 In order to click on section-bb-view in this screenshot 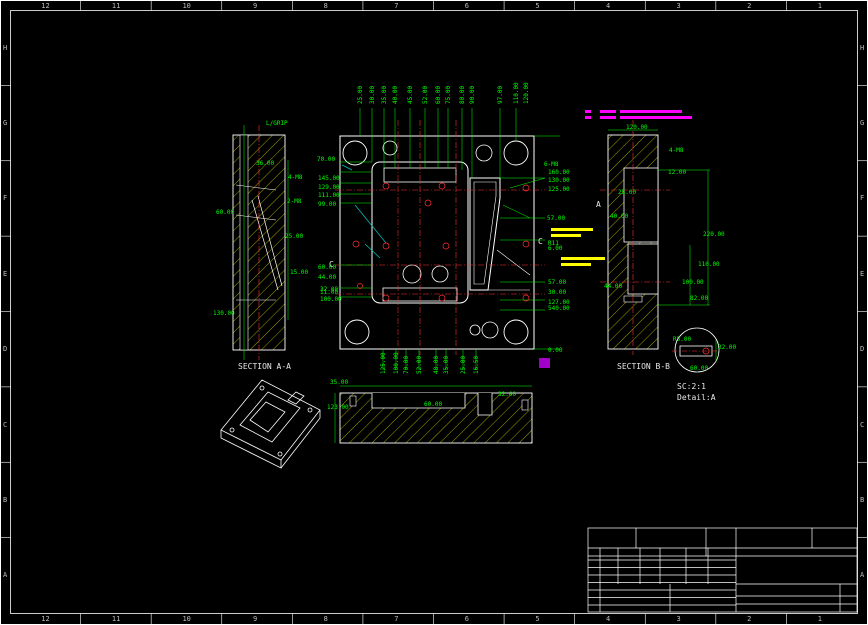, I will do `click(647, 232)`.